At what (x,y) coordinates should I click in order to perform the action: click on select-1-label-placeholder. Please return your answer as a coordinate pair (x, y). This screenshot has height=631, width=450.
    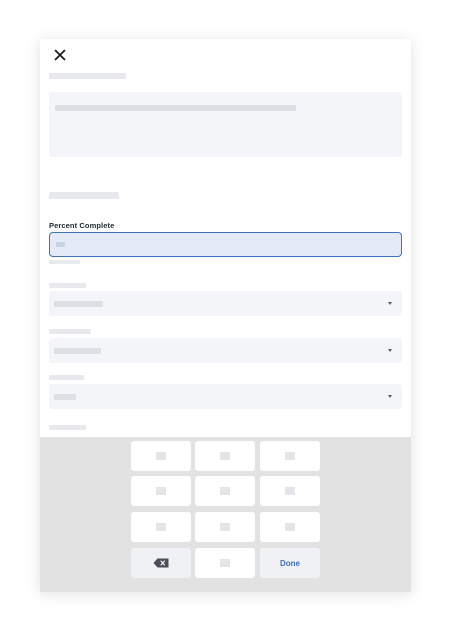
    Looking at the image, I should click on (67, 285).